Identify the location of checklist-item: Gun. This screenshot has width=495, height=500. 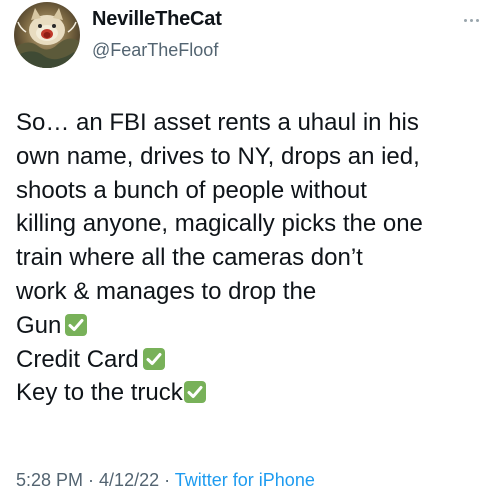
(252, 326).